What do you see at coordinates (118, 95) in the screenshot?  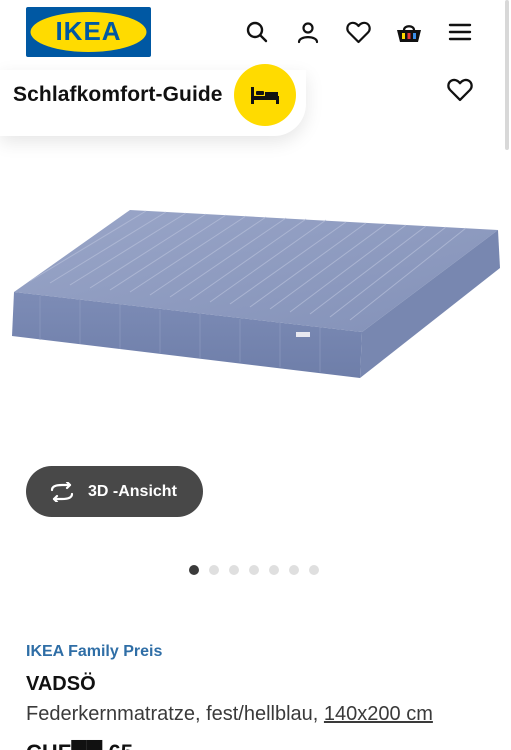 I see `sleep-guide-label: Schlafkomfort-Guide` at bounding box center [118, 95].